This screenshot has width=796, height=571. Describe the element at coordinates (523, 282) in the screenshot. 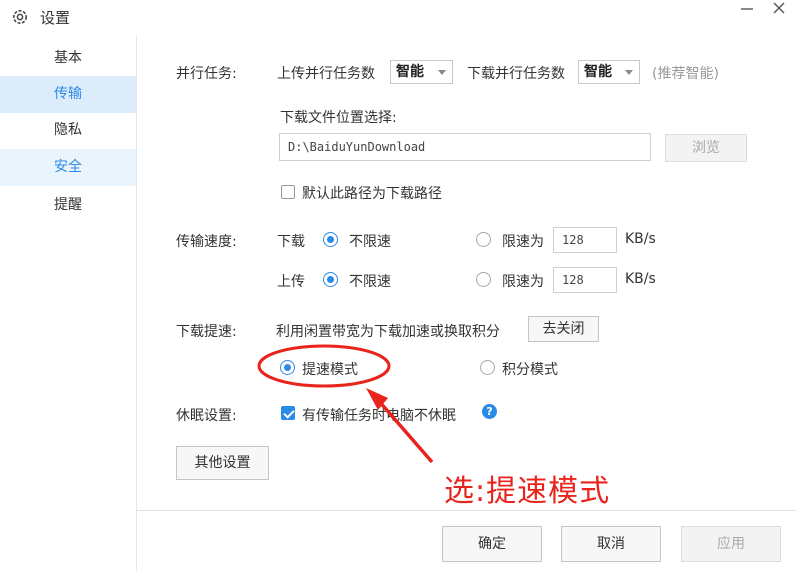

I see `upload-limit-label: 限速为` at that location.